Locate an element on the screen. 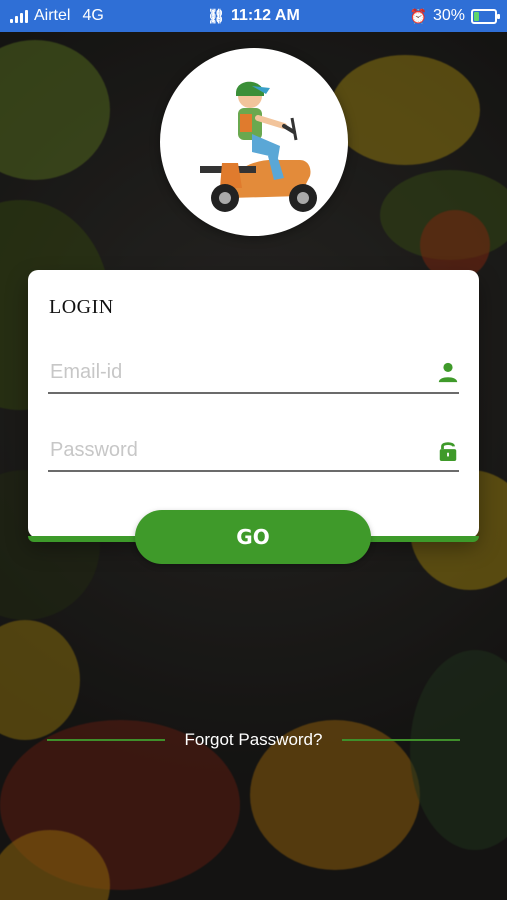 Image resolution: width=507 pixels, height=900 pixels. user-icon is located at coordinates (448, 372).